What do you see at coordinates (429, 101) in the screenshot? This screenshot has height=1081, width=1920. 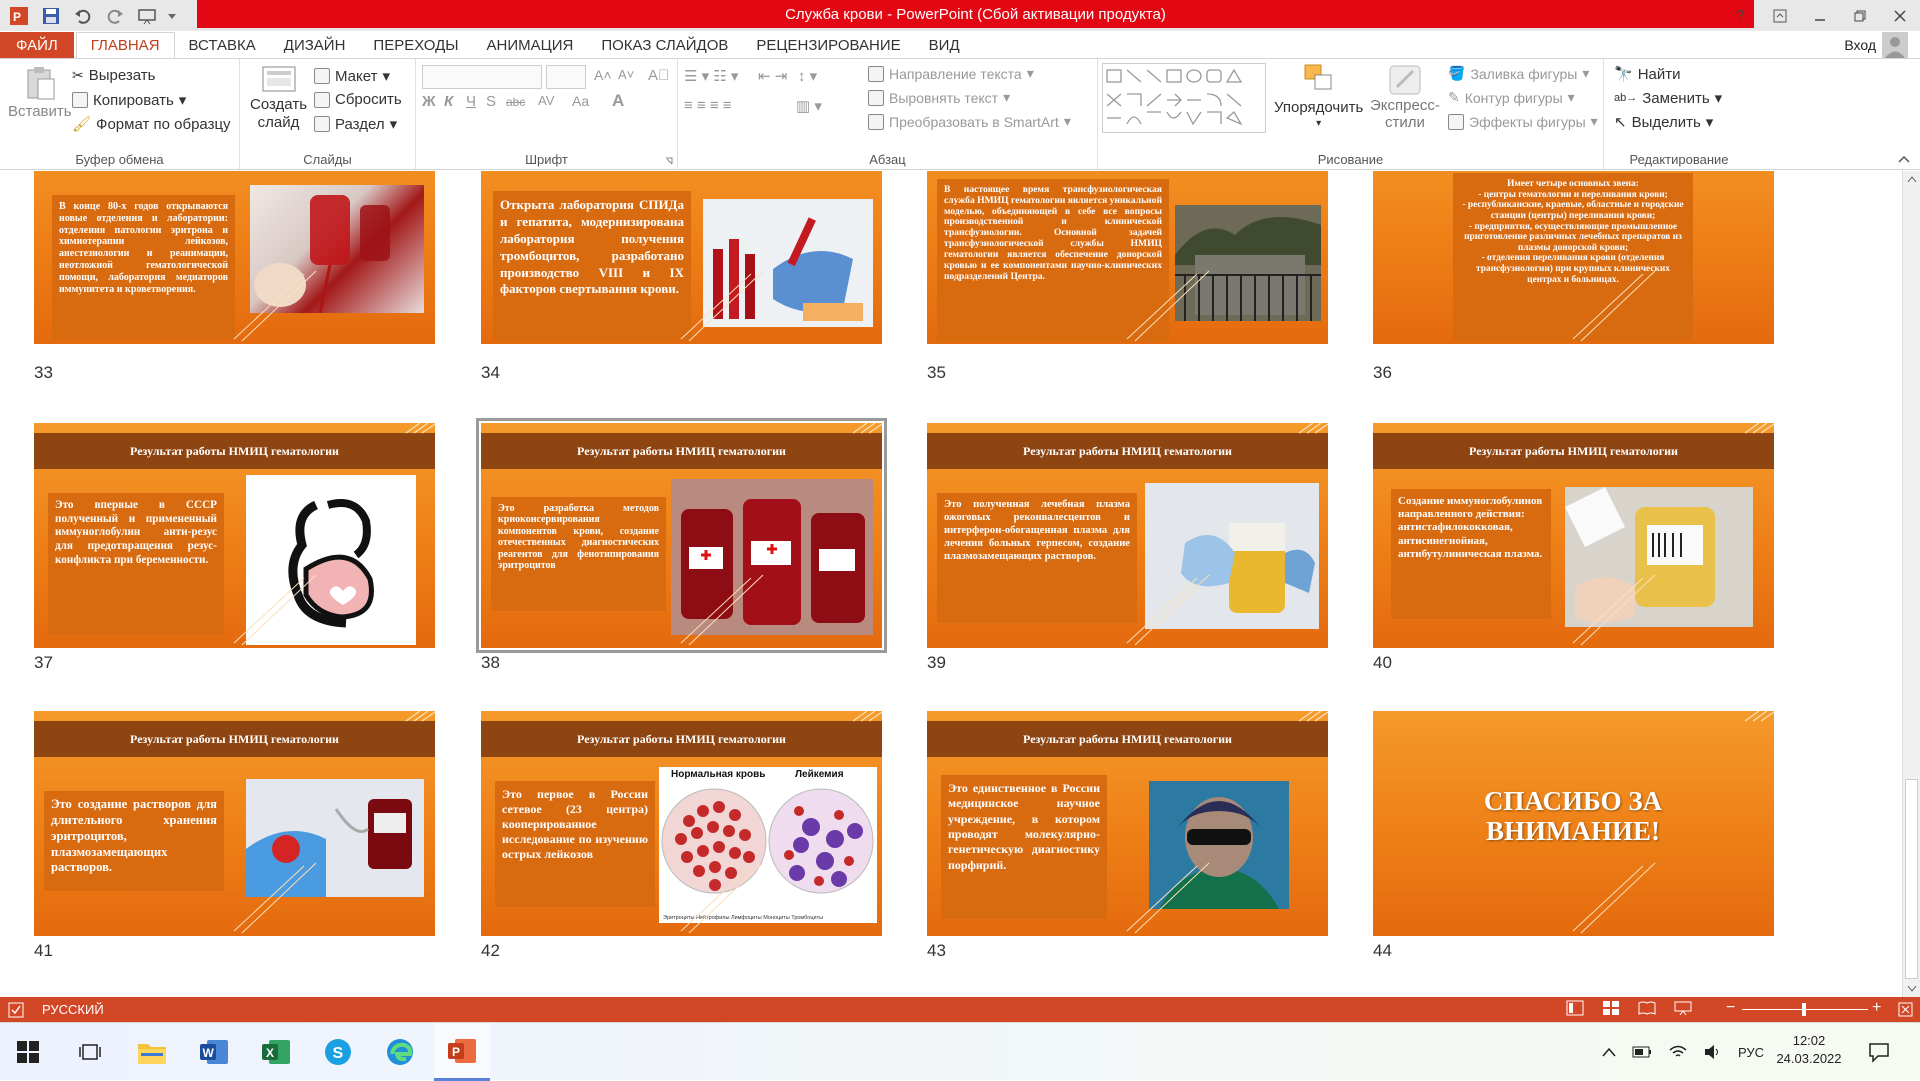 I see `bold-button: Ж` at bounding box center [429, 101].